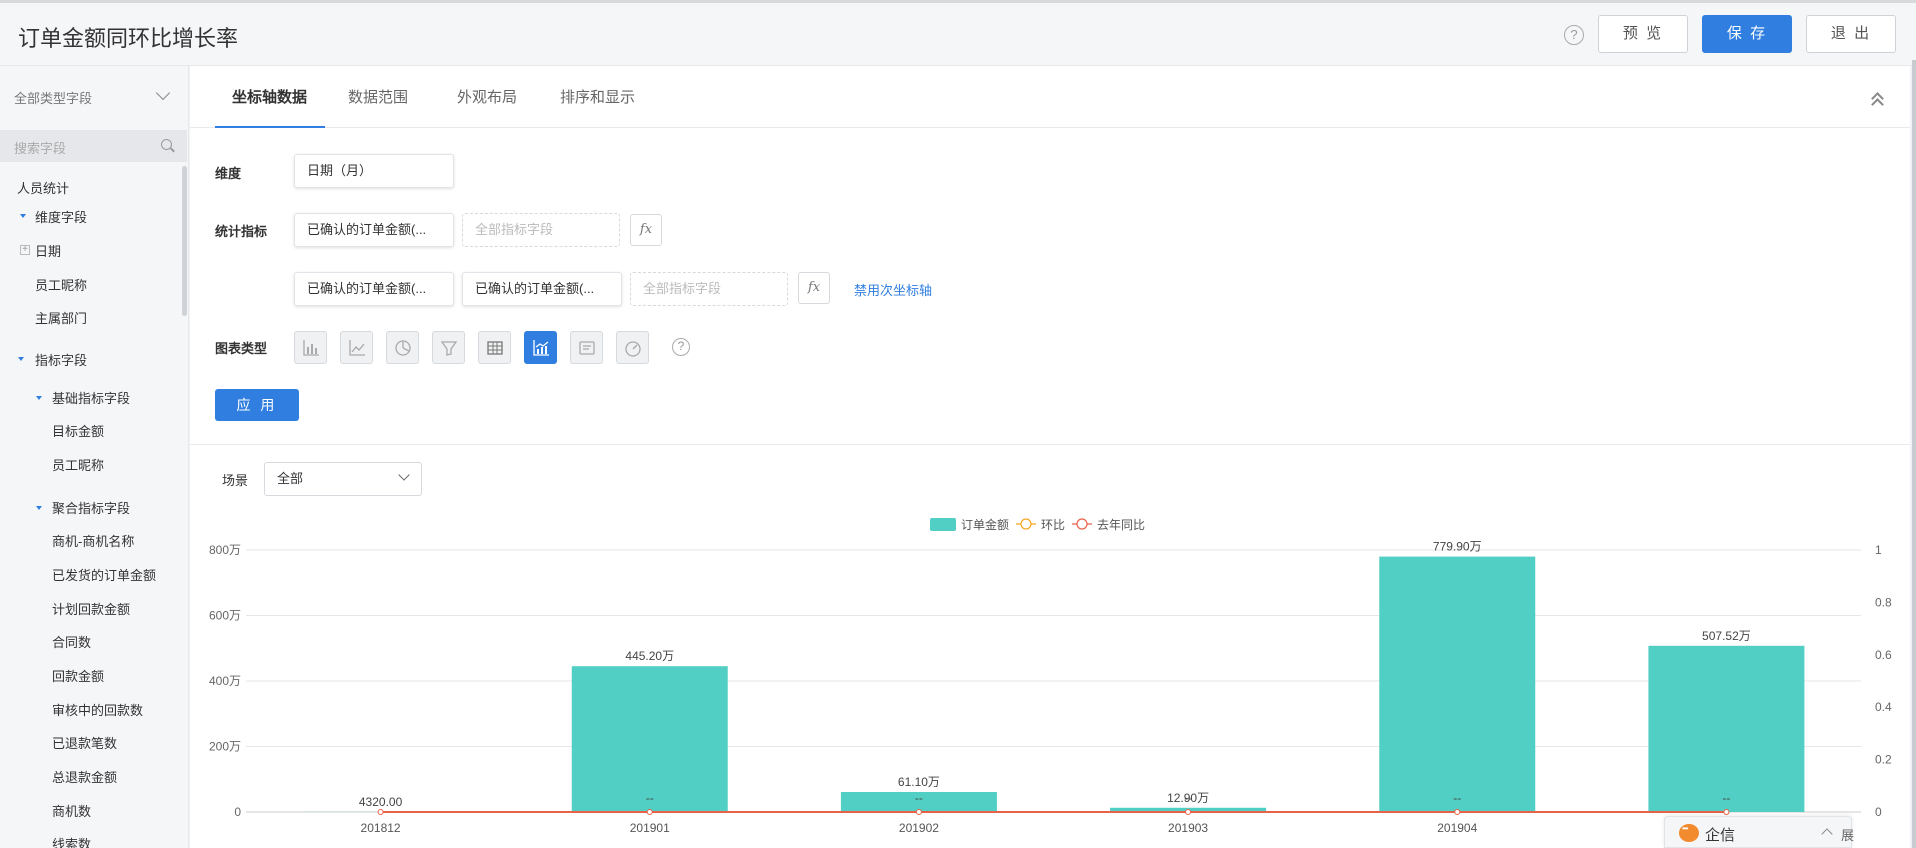 The image size is (1916, 848). I want to click on dataset-name: 人员统计, so click(43, 188).